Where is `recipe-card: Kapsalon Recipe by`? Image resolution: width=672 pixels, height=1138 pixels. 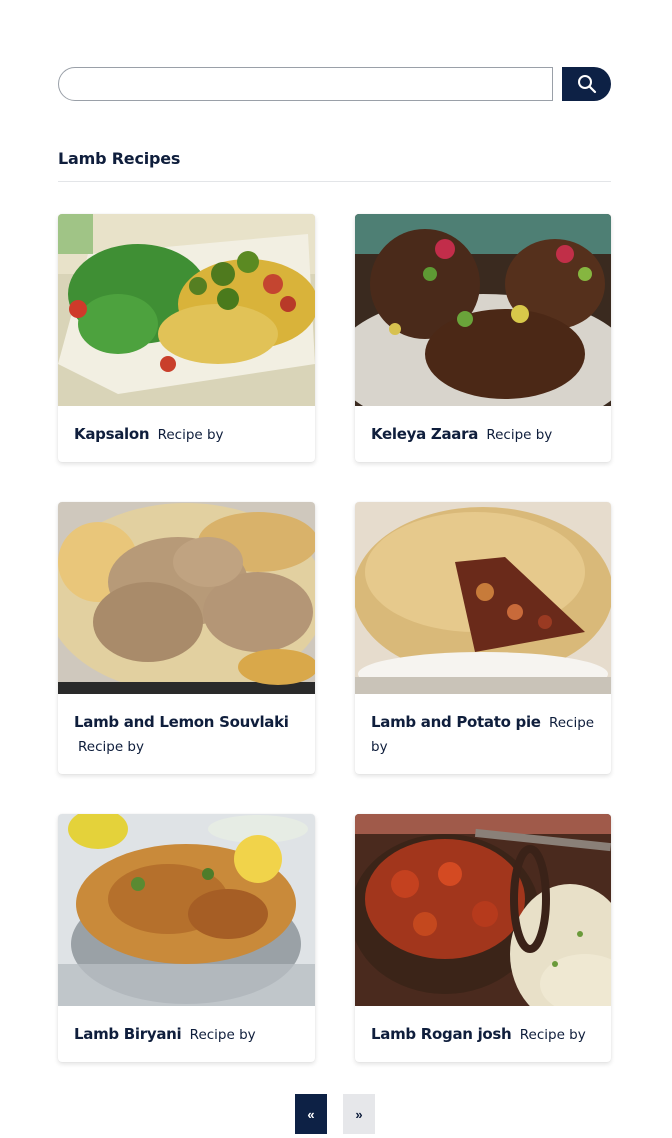 recipe-card: Kapsalon Recipe by is located at coordinates (186, 338).